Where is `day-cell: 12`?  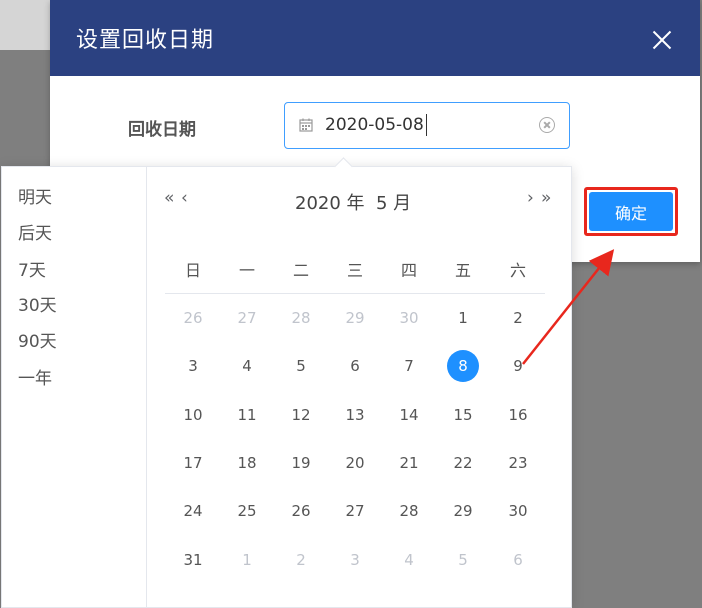
day-cell: 12 is located at coordinates (301, 415).